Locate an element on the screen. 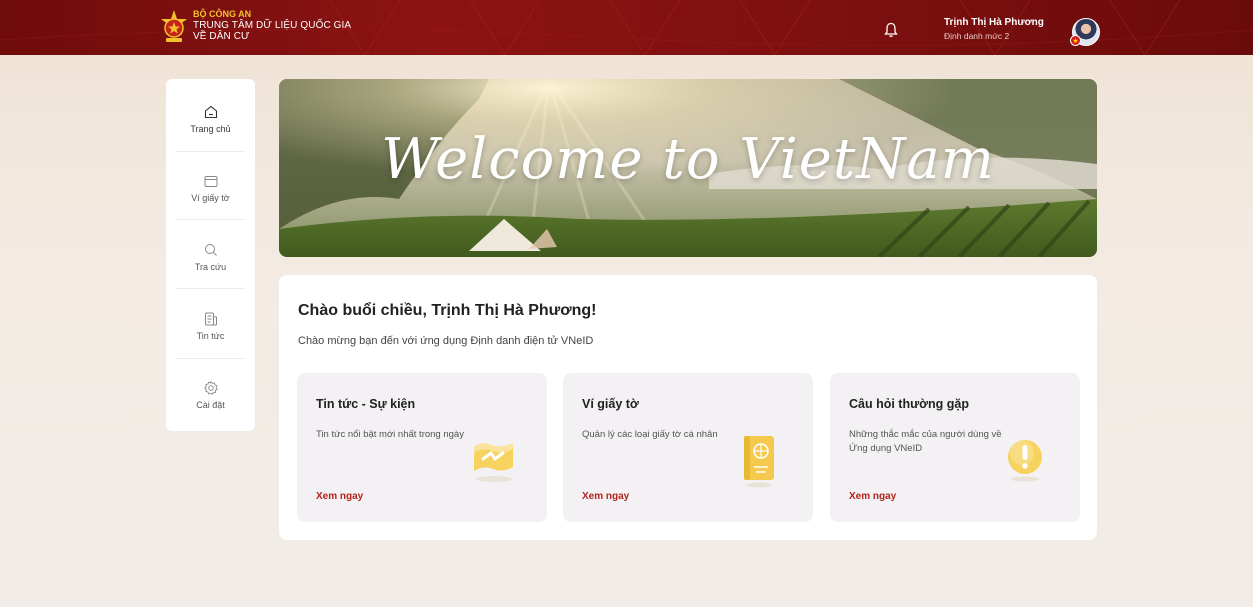  sidebar-item-wallet: Ví giấy tờ is located at coordinates (210, 188).